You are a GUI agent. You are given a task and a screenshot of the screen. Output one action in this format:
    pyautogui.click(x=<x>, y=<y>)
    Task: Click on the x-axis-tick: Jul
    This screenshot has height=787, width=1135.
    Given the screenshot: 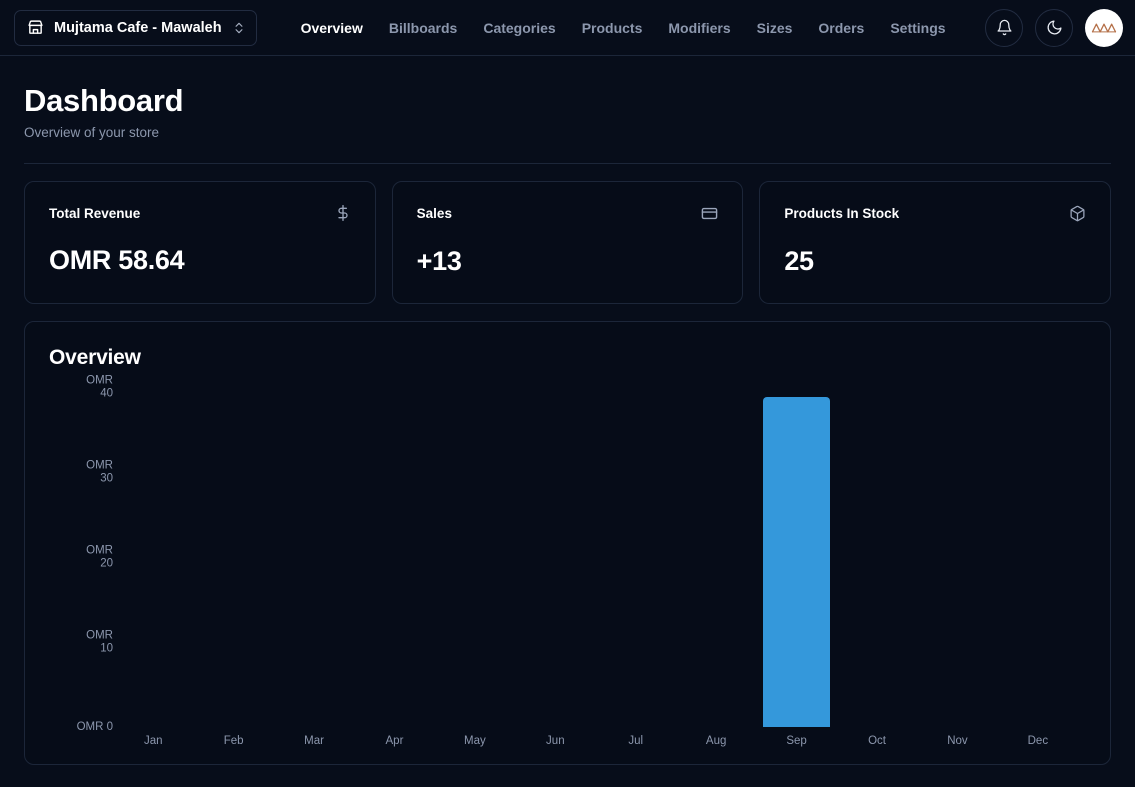 What is the action you would take?
    pyautogui.click(x=636, y=741)
    